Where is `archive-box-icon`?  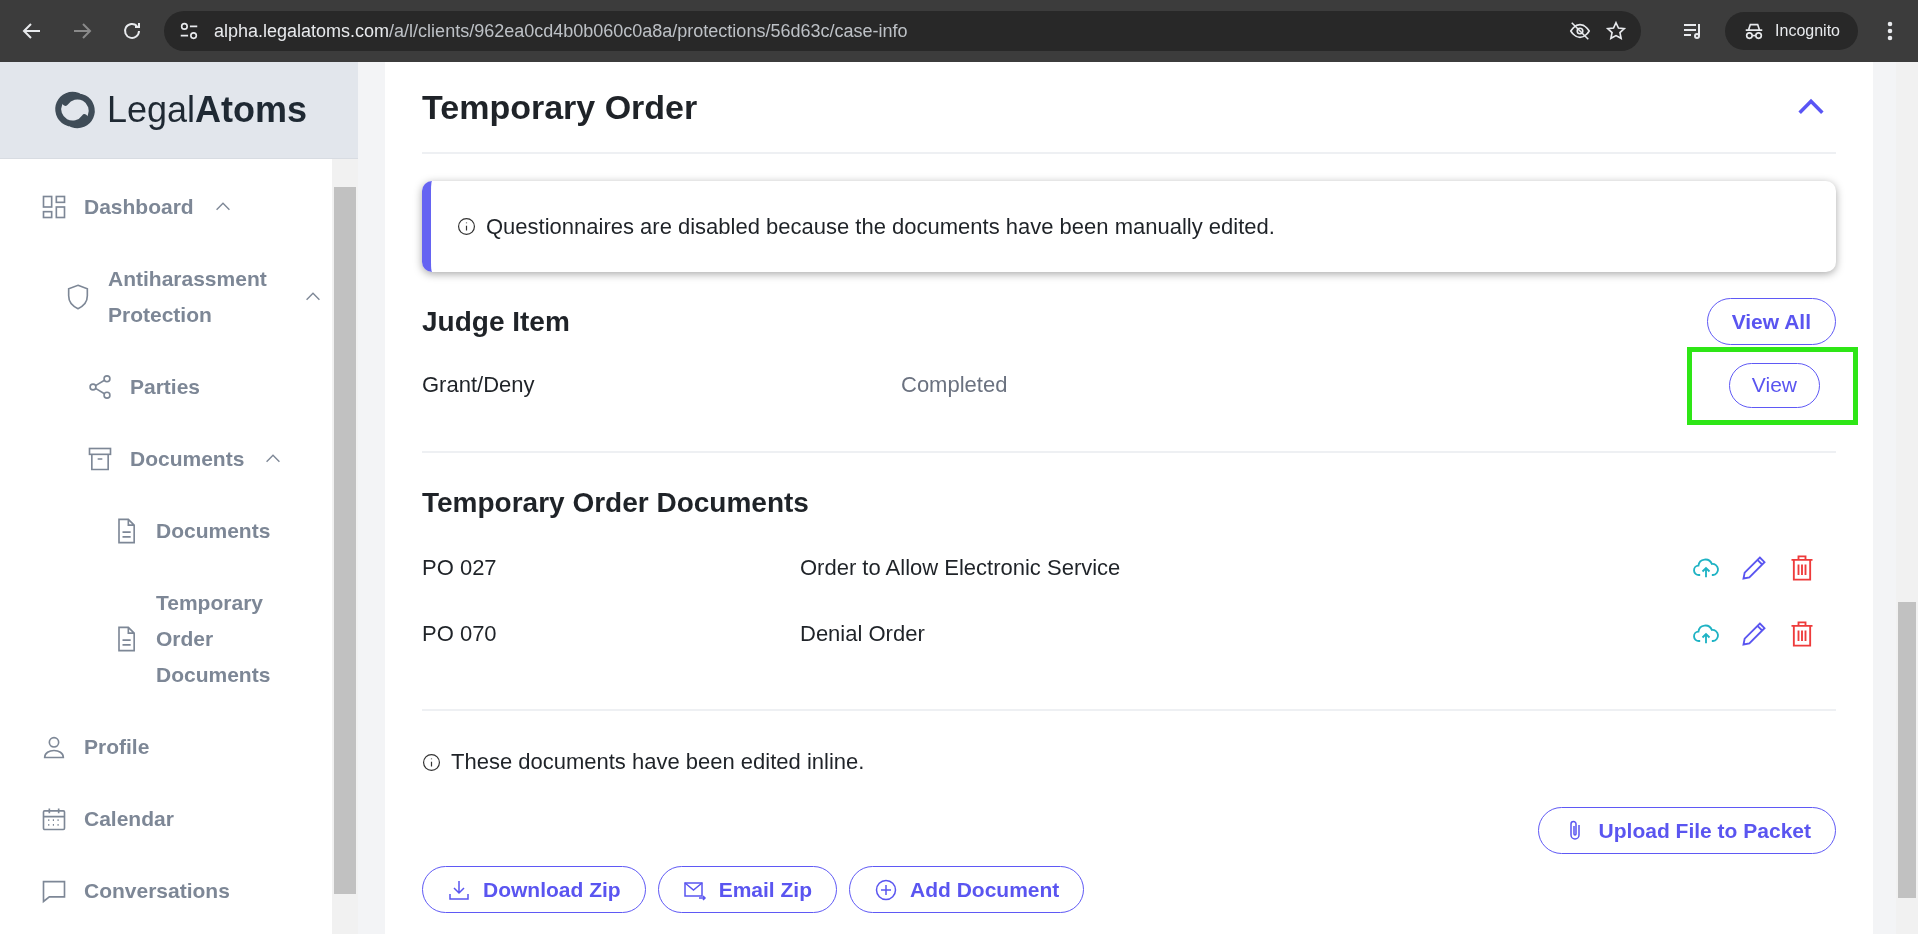 archive-box-icon is located at coordinates (100, 459).